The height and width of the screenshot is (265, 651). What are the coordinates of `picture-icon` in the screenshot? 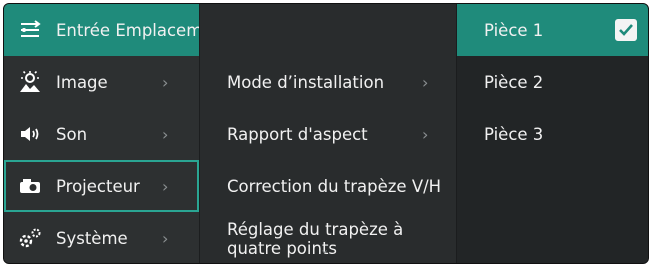 It's located at (30, 82).